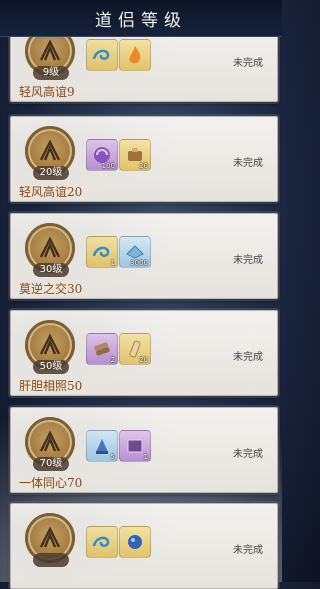  I want to click on page-title: 道侣等级, so click(141, 20).